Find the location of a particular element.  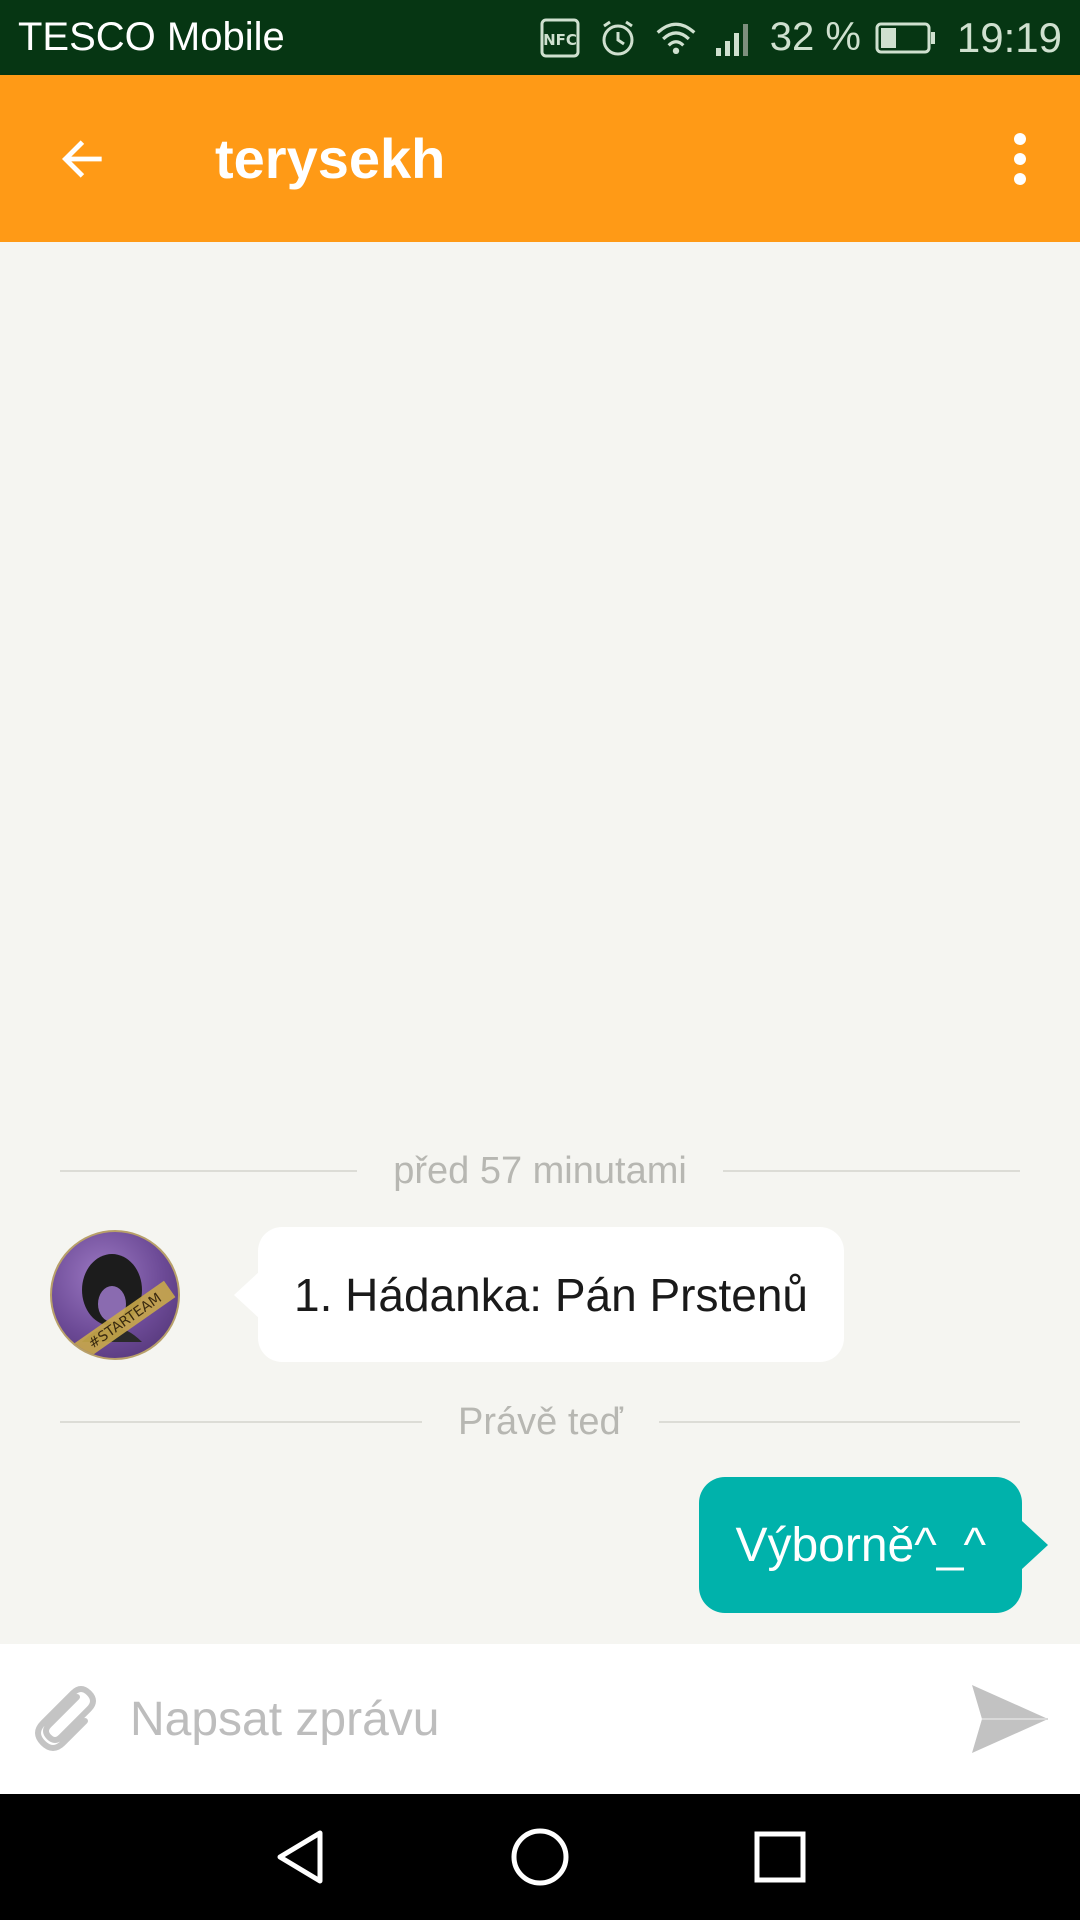

outgoing-message: Výborně^_^ is located at coordinates (873, 1545).